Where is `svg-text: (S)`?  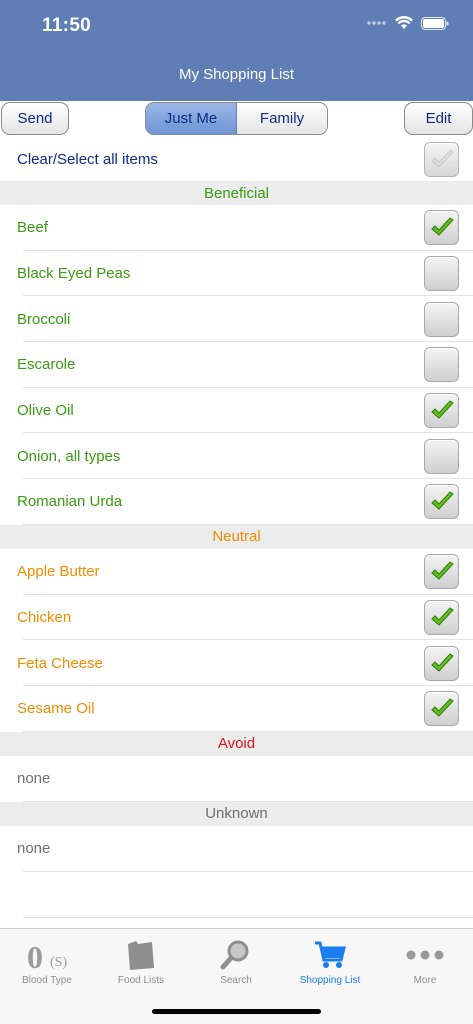
svg-text: (S) is located at coordinates (58, 962).